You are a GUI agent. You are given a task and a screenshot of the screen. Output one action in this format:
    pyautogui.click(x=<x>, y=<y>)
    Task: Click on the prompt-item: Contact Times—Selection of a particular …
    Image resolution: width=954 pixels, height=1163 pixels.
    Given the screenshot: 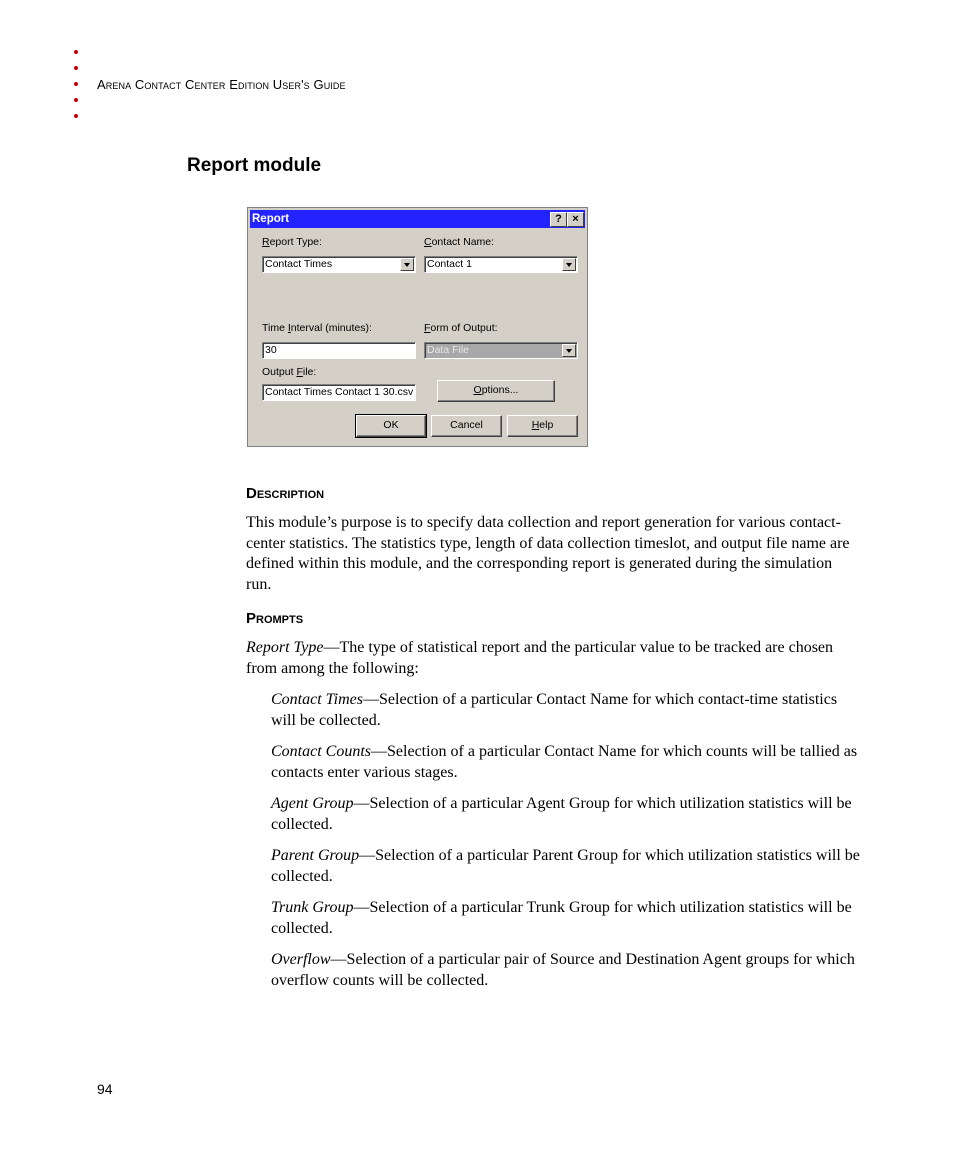 What is the action you would take?
    pyautogui.click(x=554, y=710)
    